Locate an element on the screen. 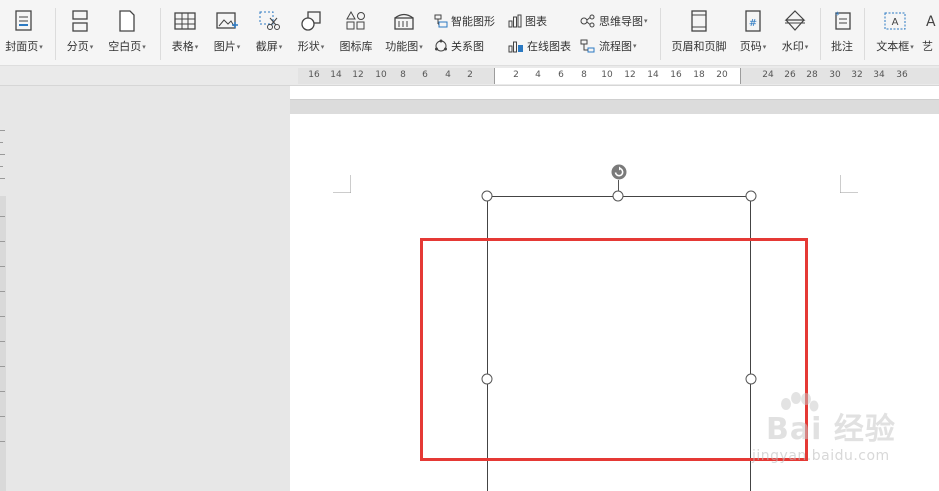 The height and width of the screenshot is (491, 939). table-button: 表格▾ is located at coordinates (185, 34).